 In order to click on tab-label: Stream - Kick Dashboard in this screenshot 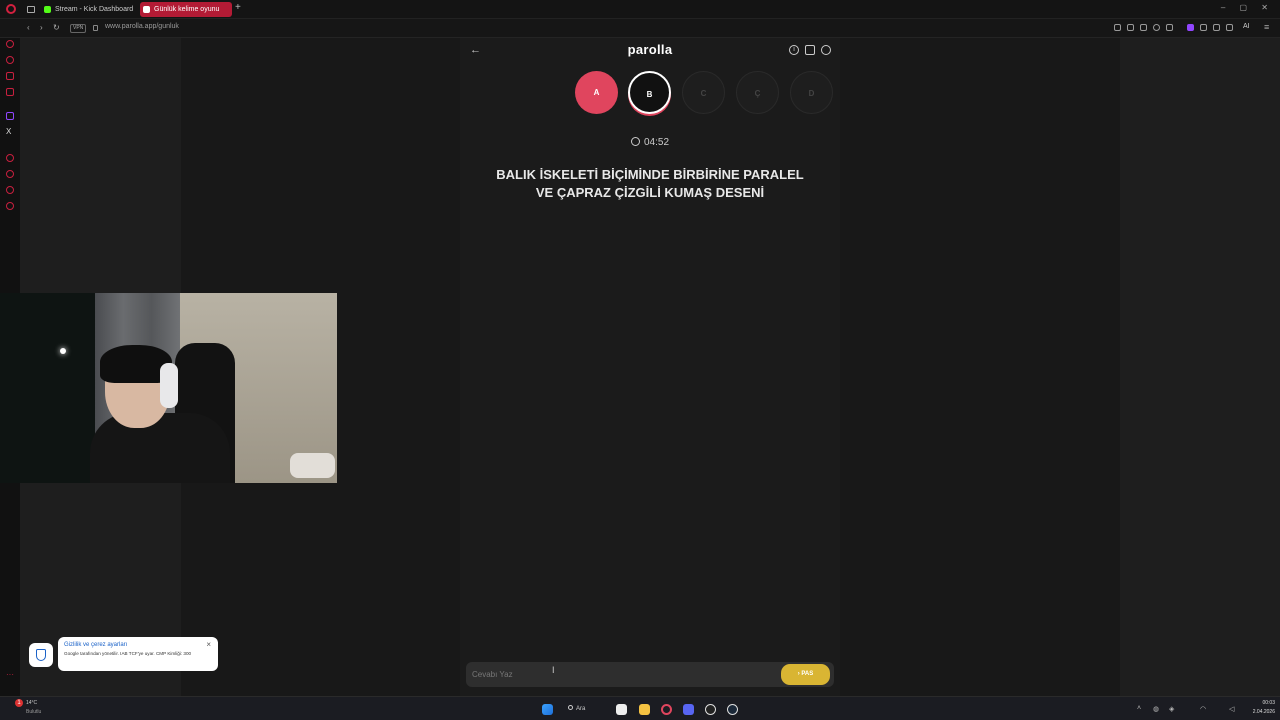, I will do `click(94, 9)`.